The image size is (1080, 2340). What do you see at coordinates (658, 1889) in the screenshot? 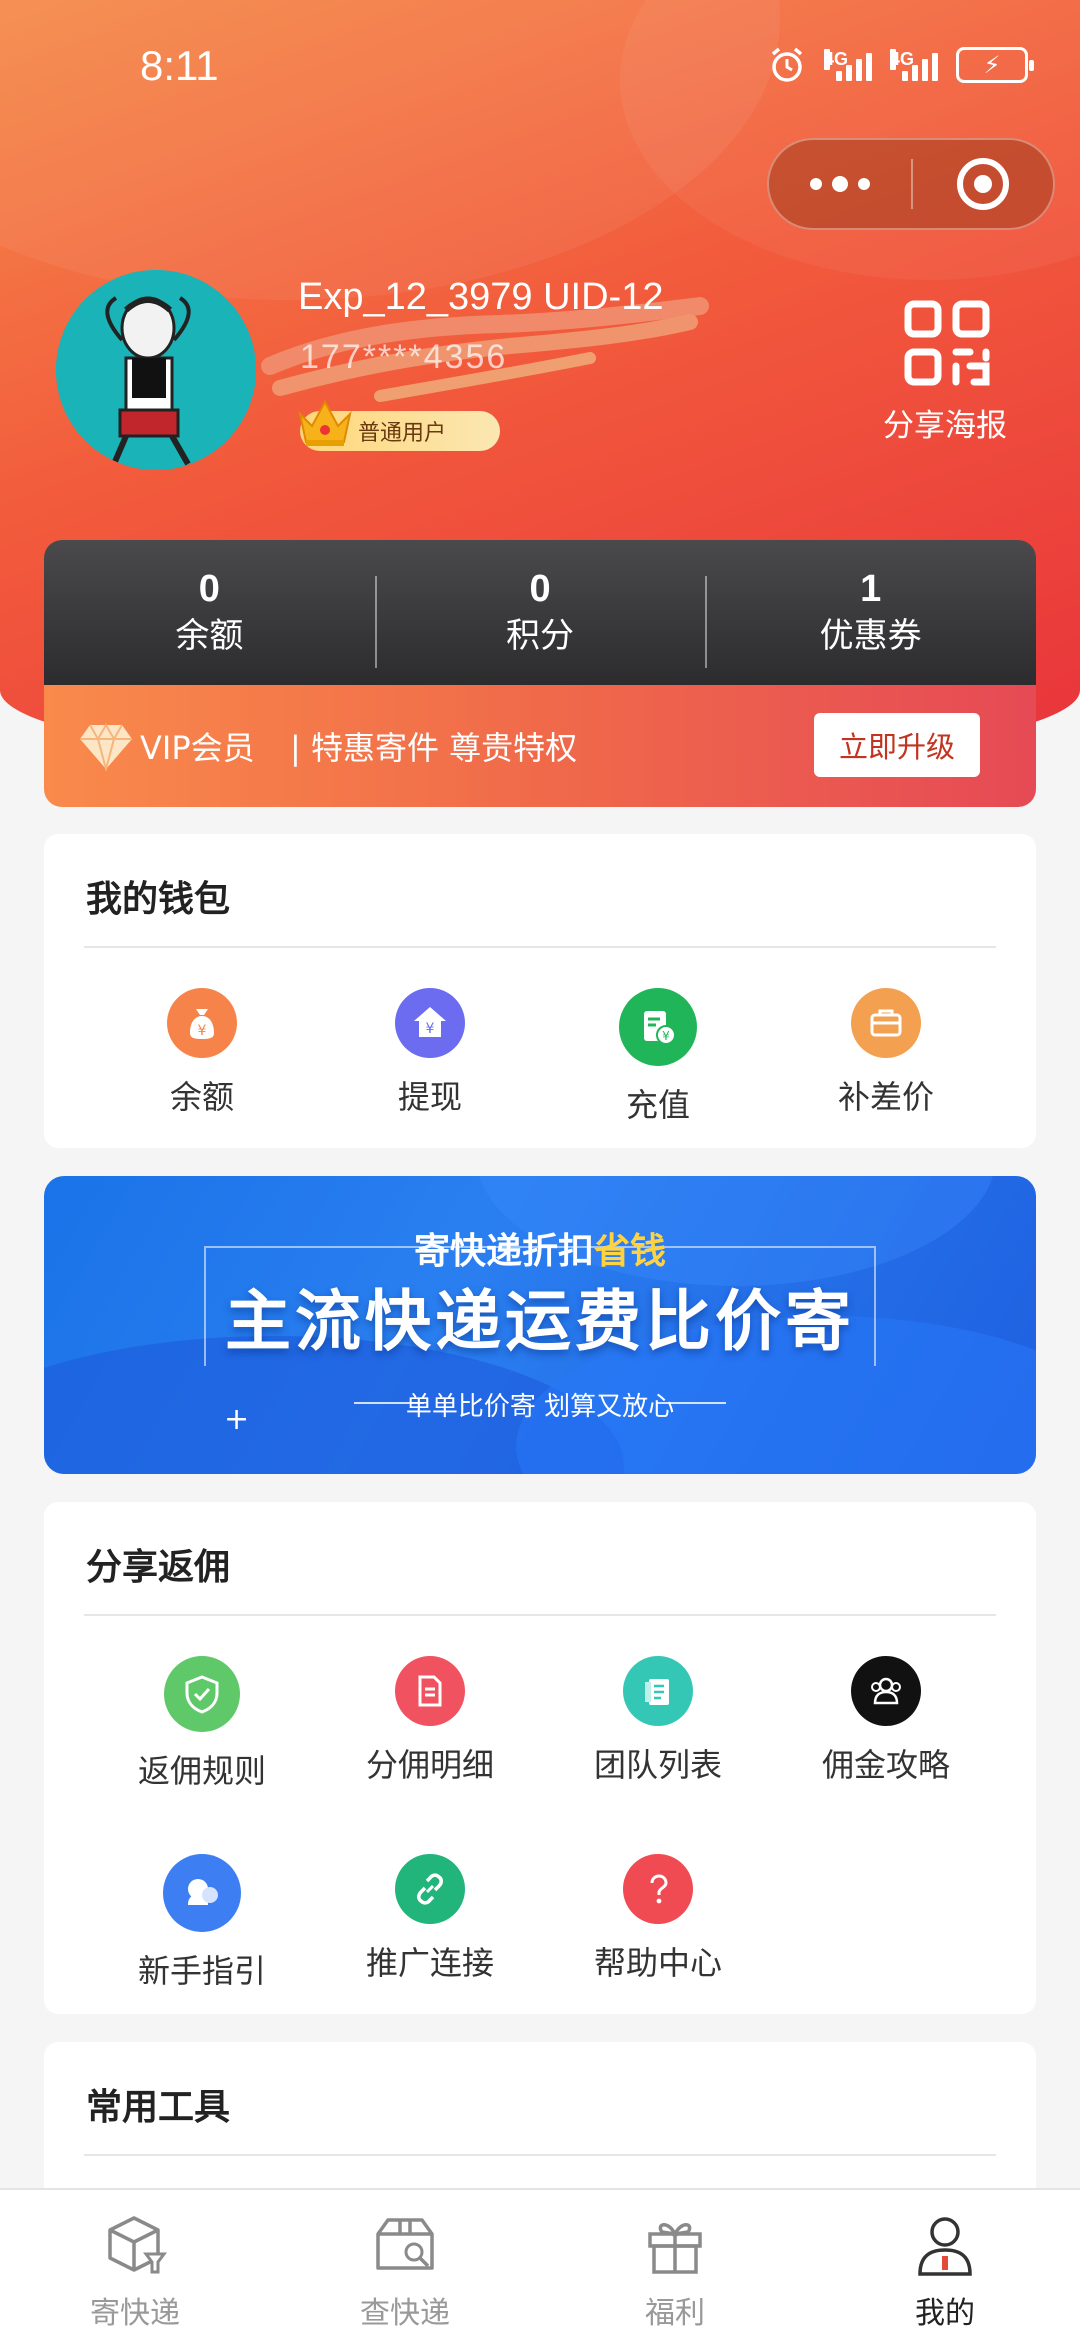
I see `question-icon` at bounding box center [658, 1889].